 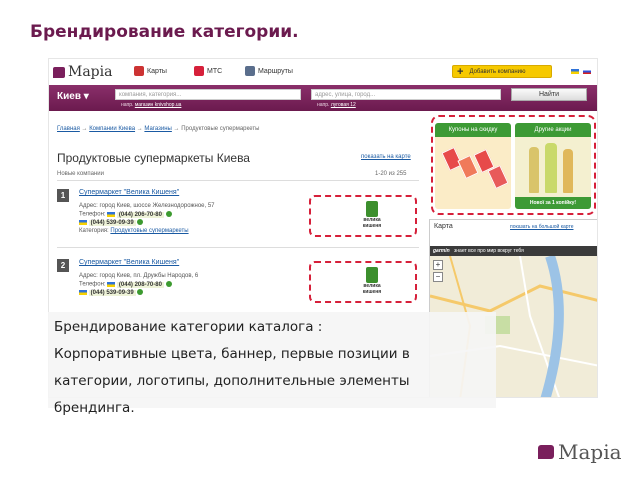 I want to click on address-hint-prefix: напр., so click(x=324, y=105).